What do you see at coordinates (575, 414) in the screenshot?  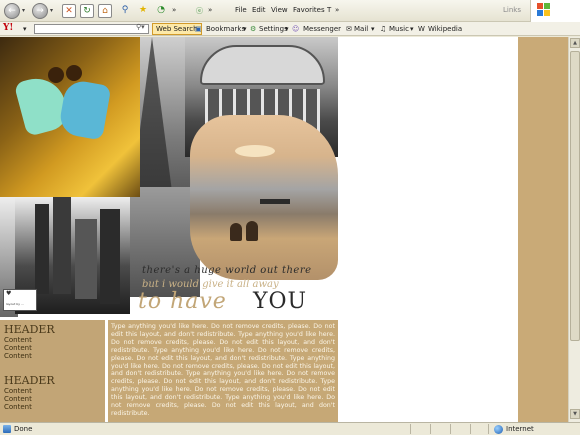 I see `scroll-down-button: ▼` at bounding box center [575, 414].